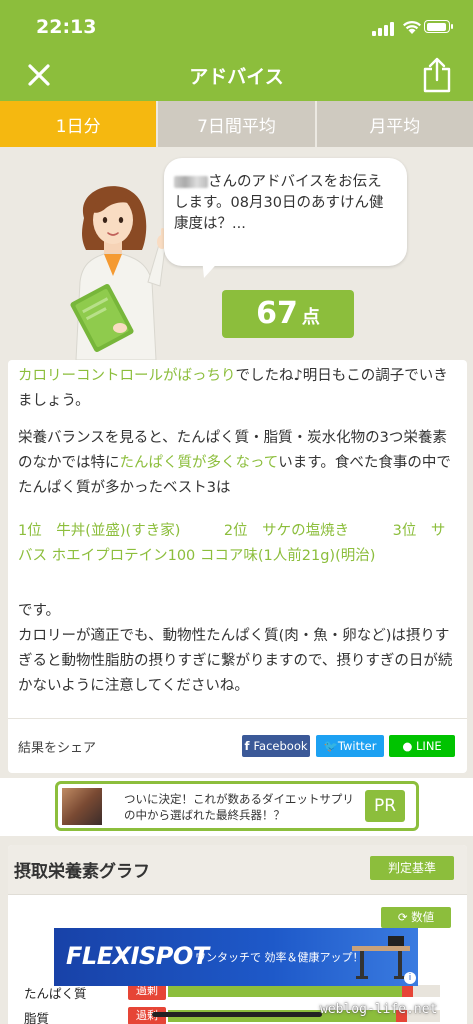 This screenshot has width=473, height=1024. I want to click on ad-brand-logo: FLEXISPOT, so click(137, 956).